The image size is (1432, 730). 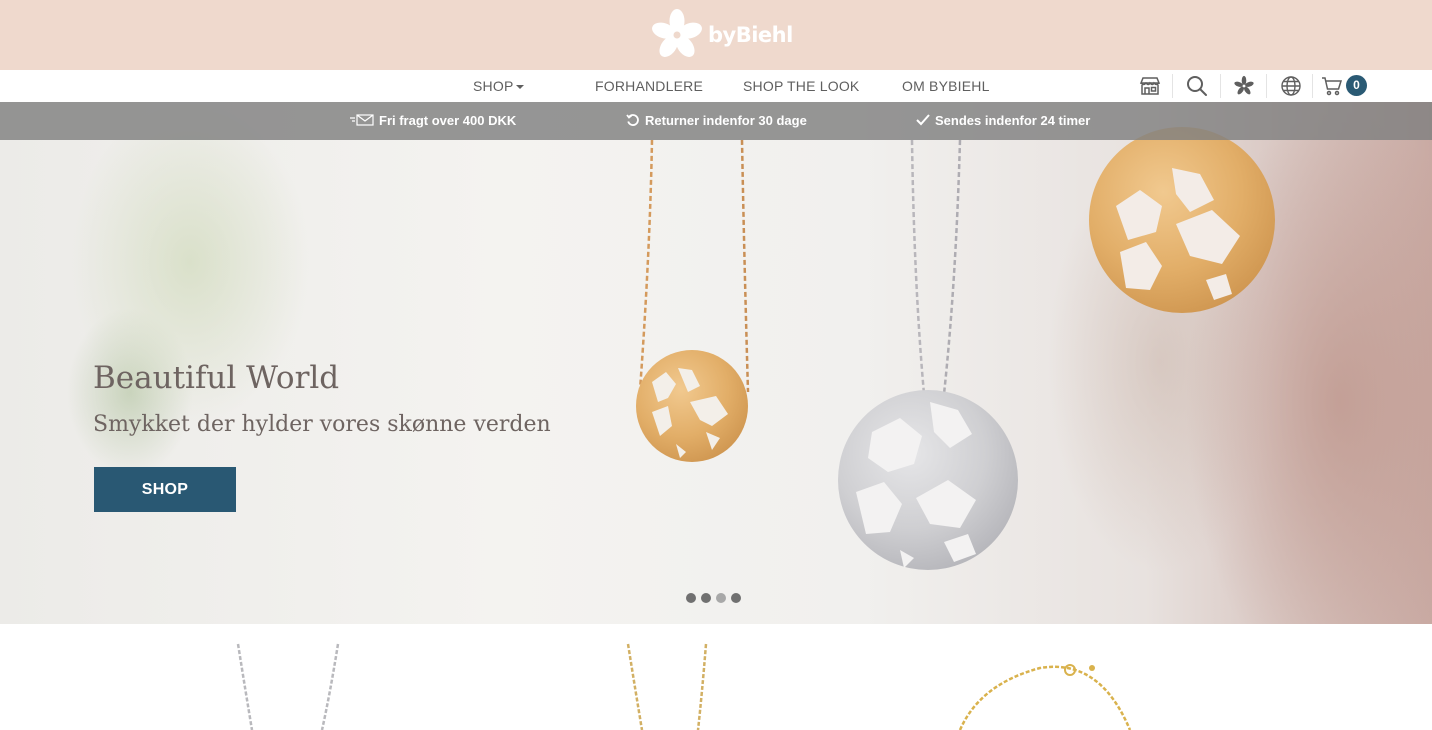 I want to click on brand-bar: byBiehl, so click(x=716, y=35).